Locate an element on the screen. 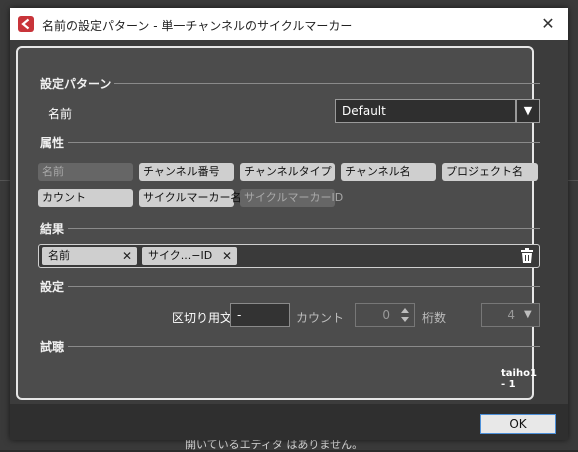  result-tag-name: 名前 ✕ is located at coordinates (89, 256).